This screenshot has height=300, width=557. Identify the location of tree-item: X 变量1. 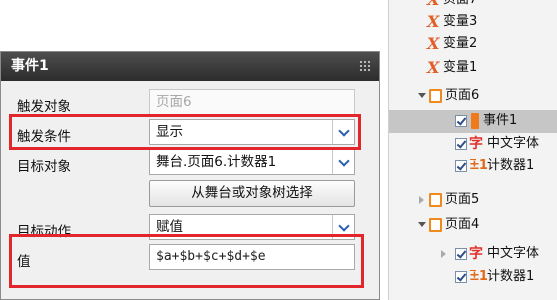
(473, 68).